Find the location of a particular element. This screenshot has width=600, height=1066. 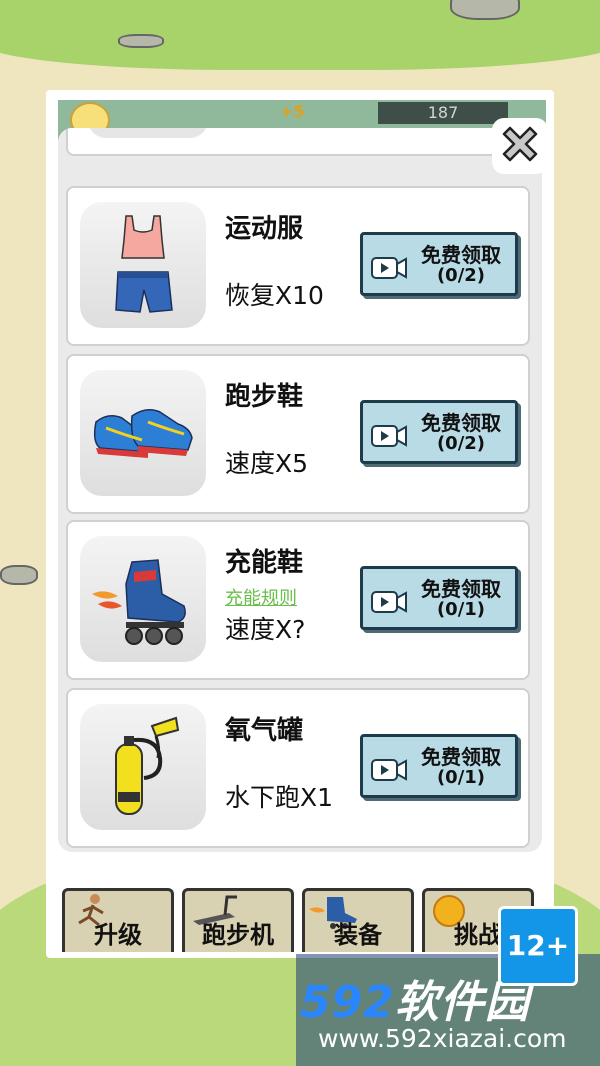

watermark-brand: 592软件园 is located at coordinates (415, 1002).